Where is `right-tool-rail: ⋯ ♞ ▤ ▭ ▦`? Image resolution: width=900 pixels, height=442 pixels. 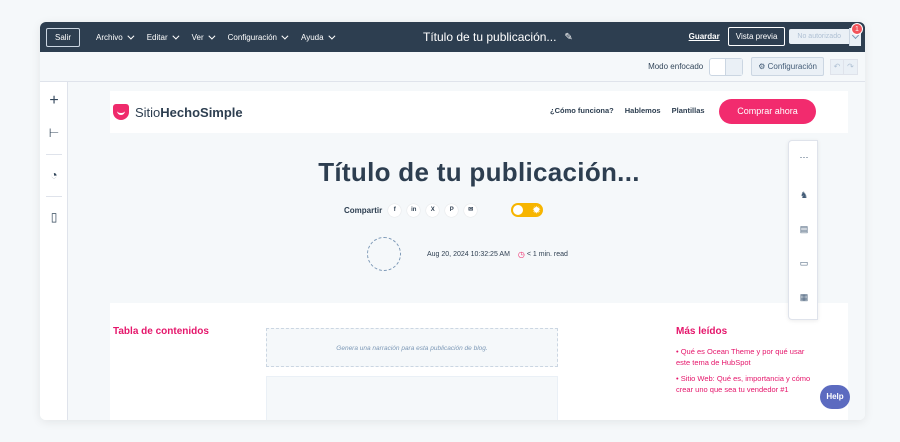
right-tool-rail: ⋯ ♞ ▤ ▭ ▦ is located at coordinates (803, 230).